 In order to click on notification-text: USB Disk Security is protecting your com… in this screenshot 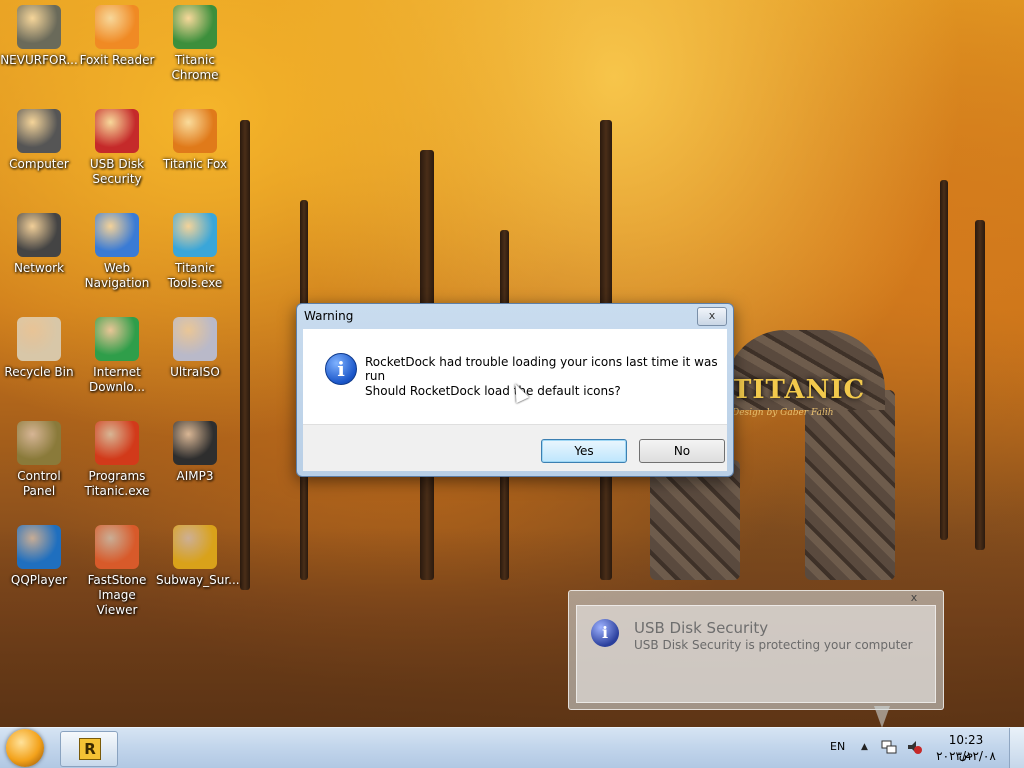, I will do `click(773, 645)`.